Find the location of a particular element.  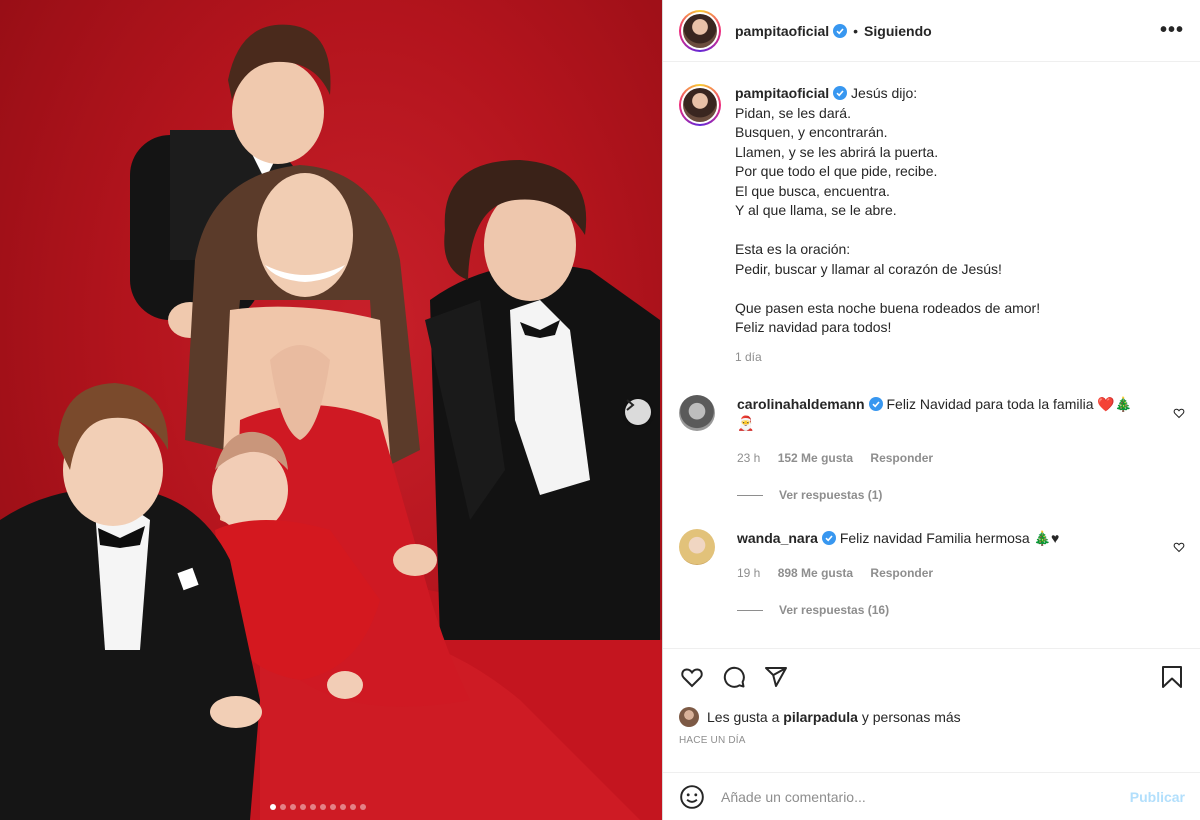

posted-ago: HACE UN DÍA is located at coordinates (931, 741).